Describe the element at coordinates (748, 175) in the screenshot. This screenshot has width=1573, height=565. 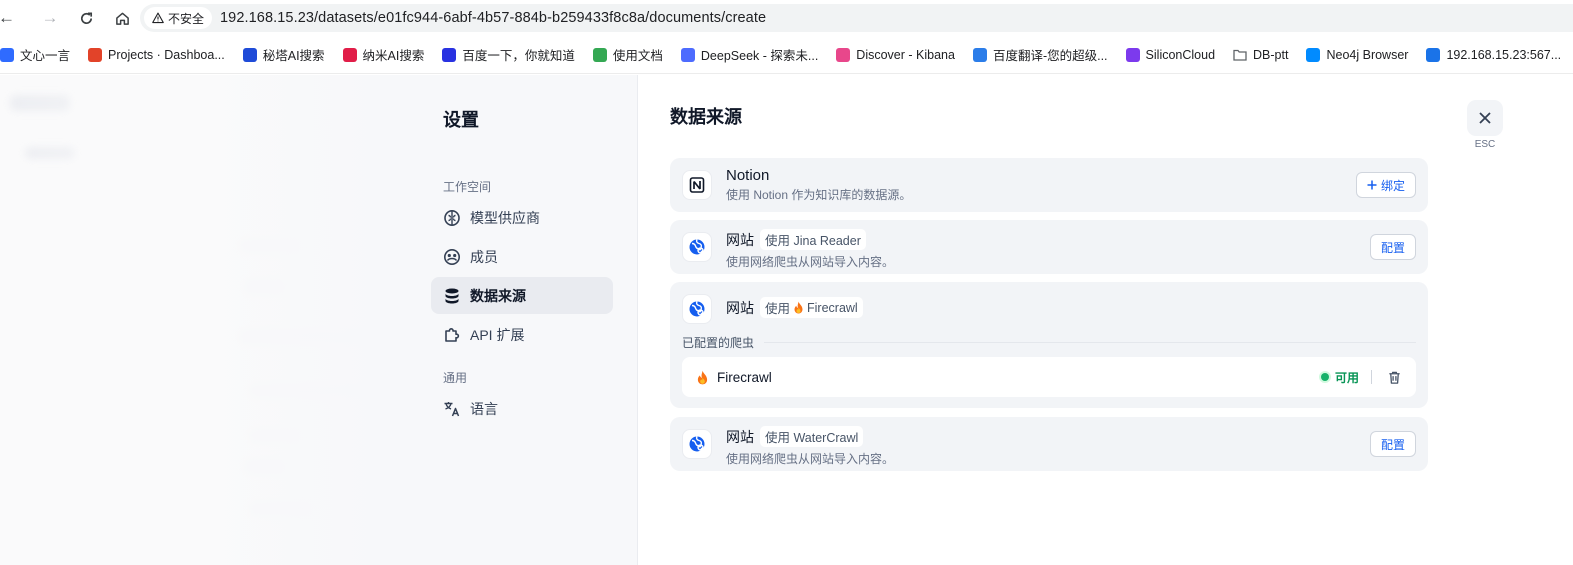
I see `notion-name: Notion` at that location.